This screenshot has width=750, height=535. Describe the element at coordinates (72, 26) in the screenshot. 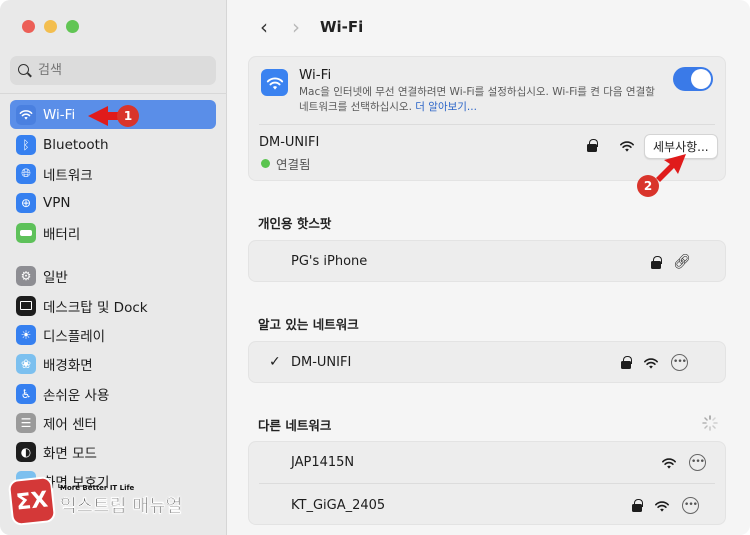

I see `zoom-button` at that location.